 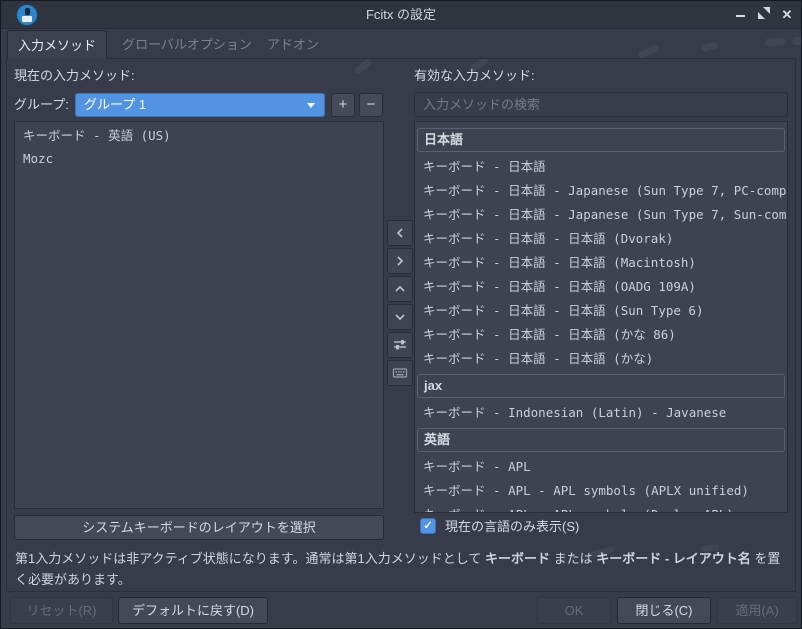 I want to click on move-up-button, so click(x=400, y=289).